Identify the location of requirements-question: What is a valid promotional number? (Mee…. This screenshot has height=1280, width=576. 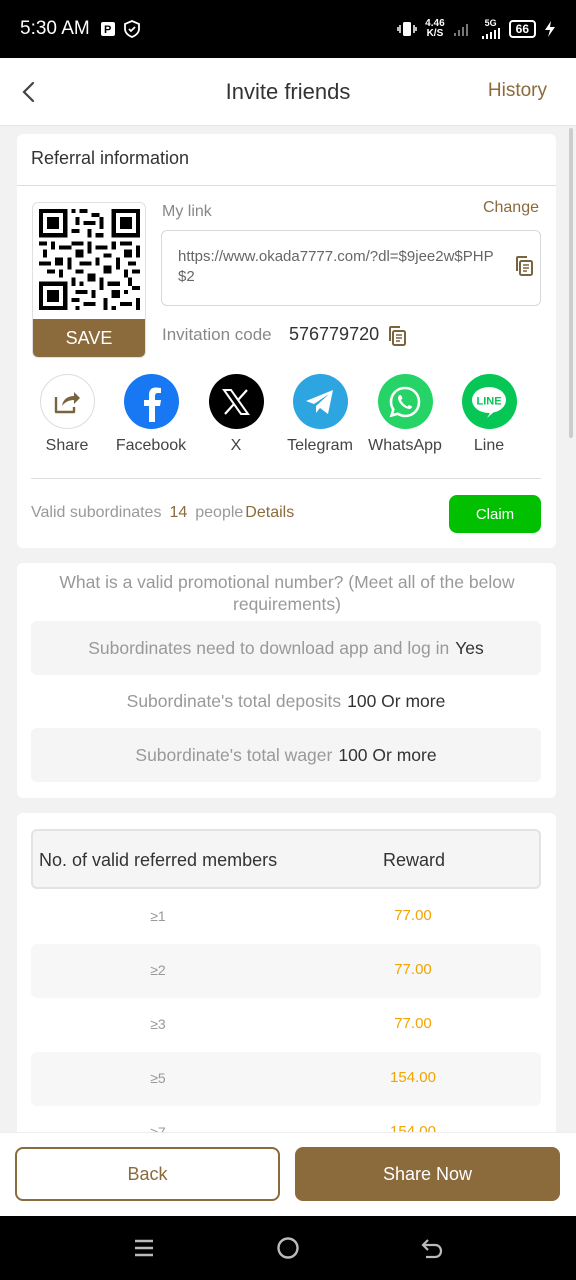
(287, 593).